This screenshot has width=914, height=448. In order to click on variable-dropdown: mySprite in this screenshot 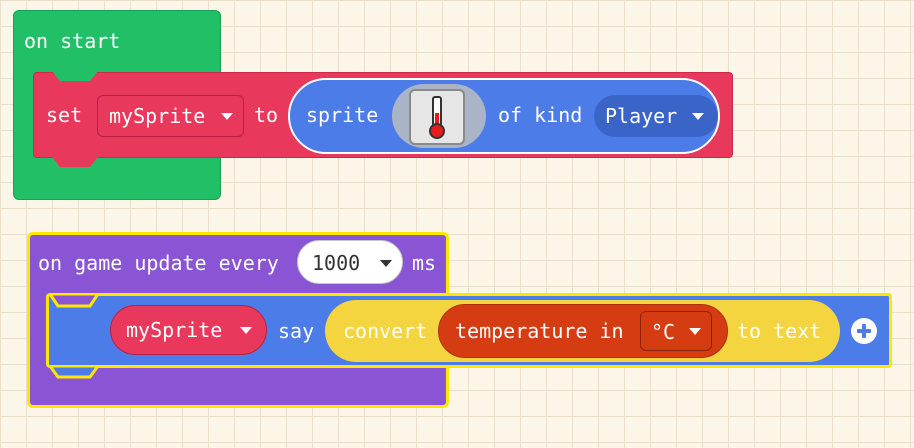, I will do `click(170, 116)`.